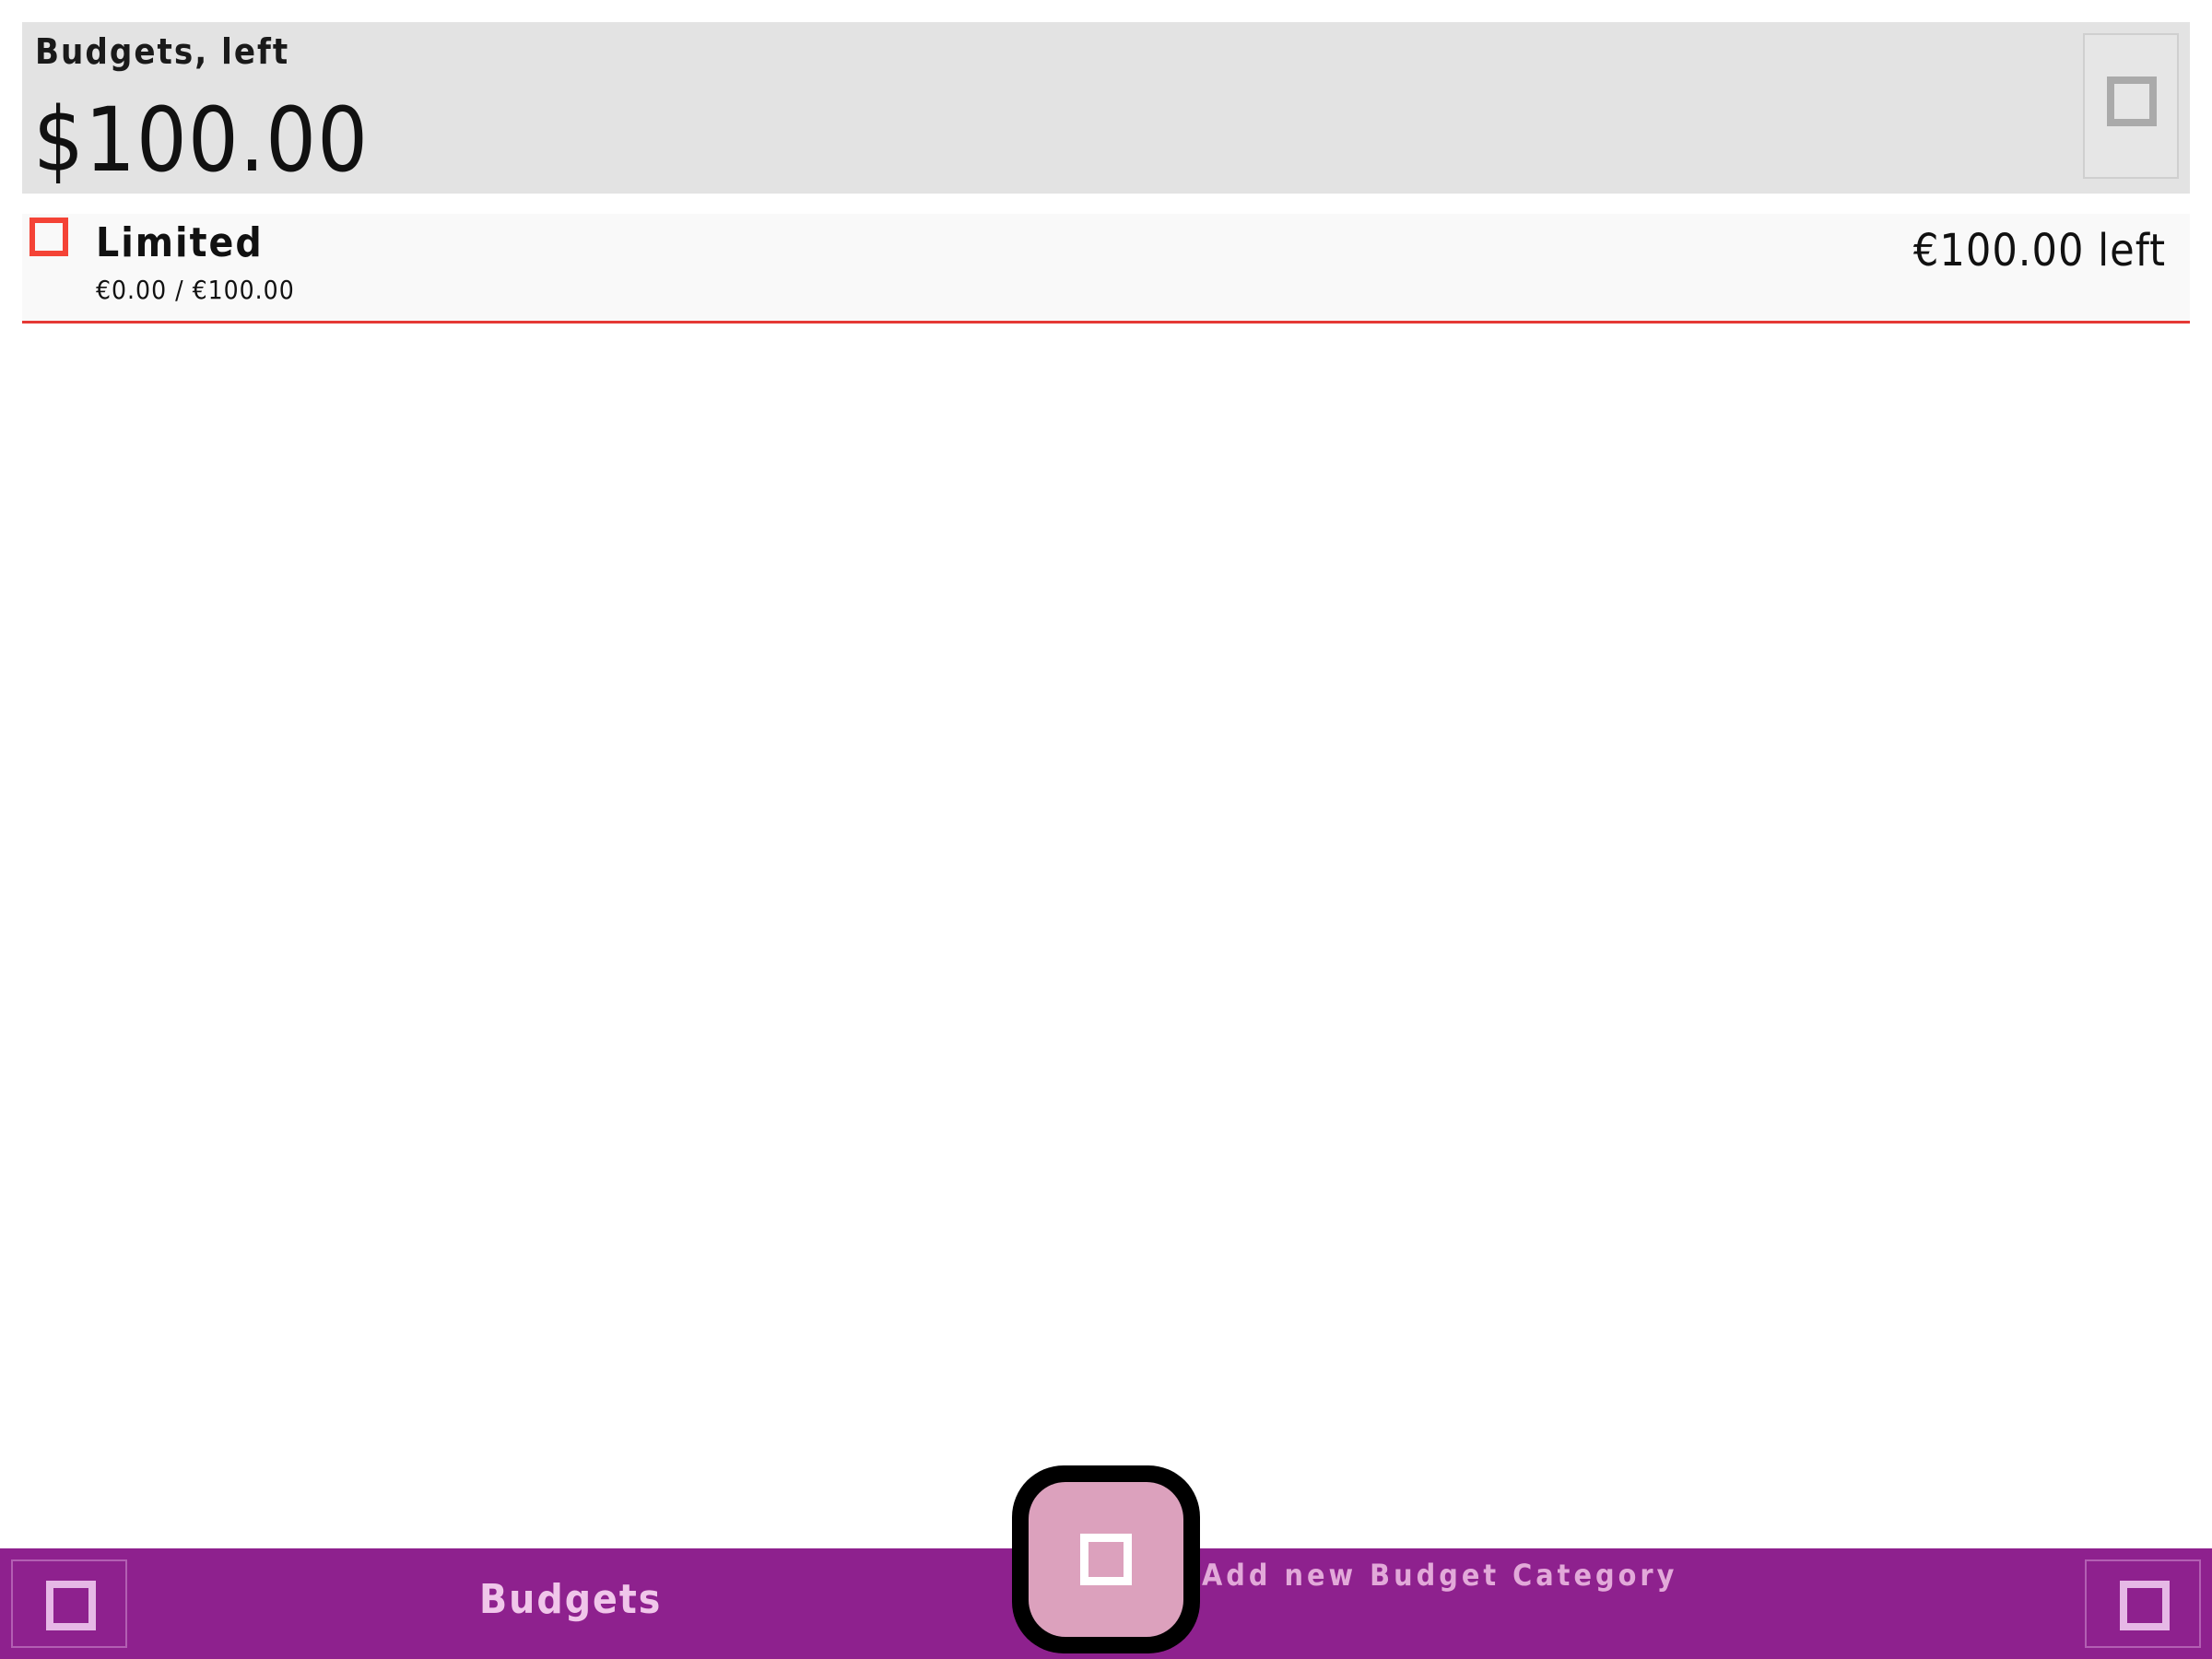  Describe the element at coordinates (571, 1599) in the screenshot. I see `bottom-bar-title: Budgets` at that location.